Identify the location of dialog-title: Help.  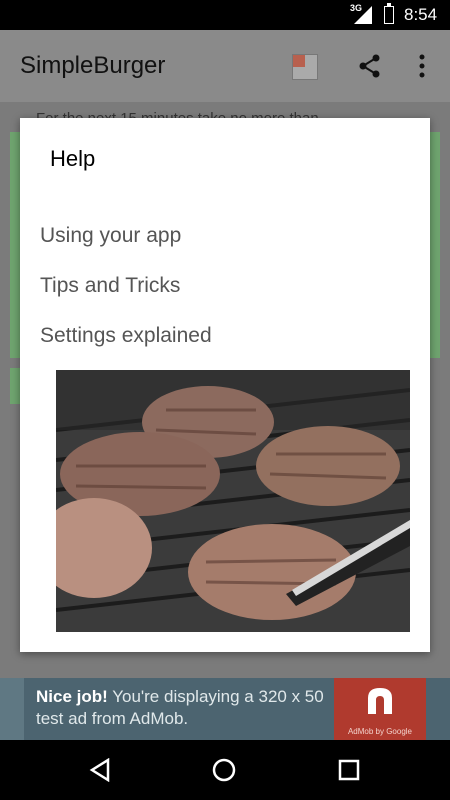
(73, 158).